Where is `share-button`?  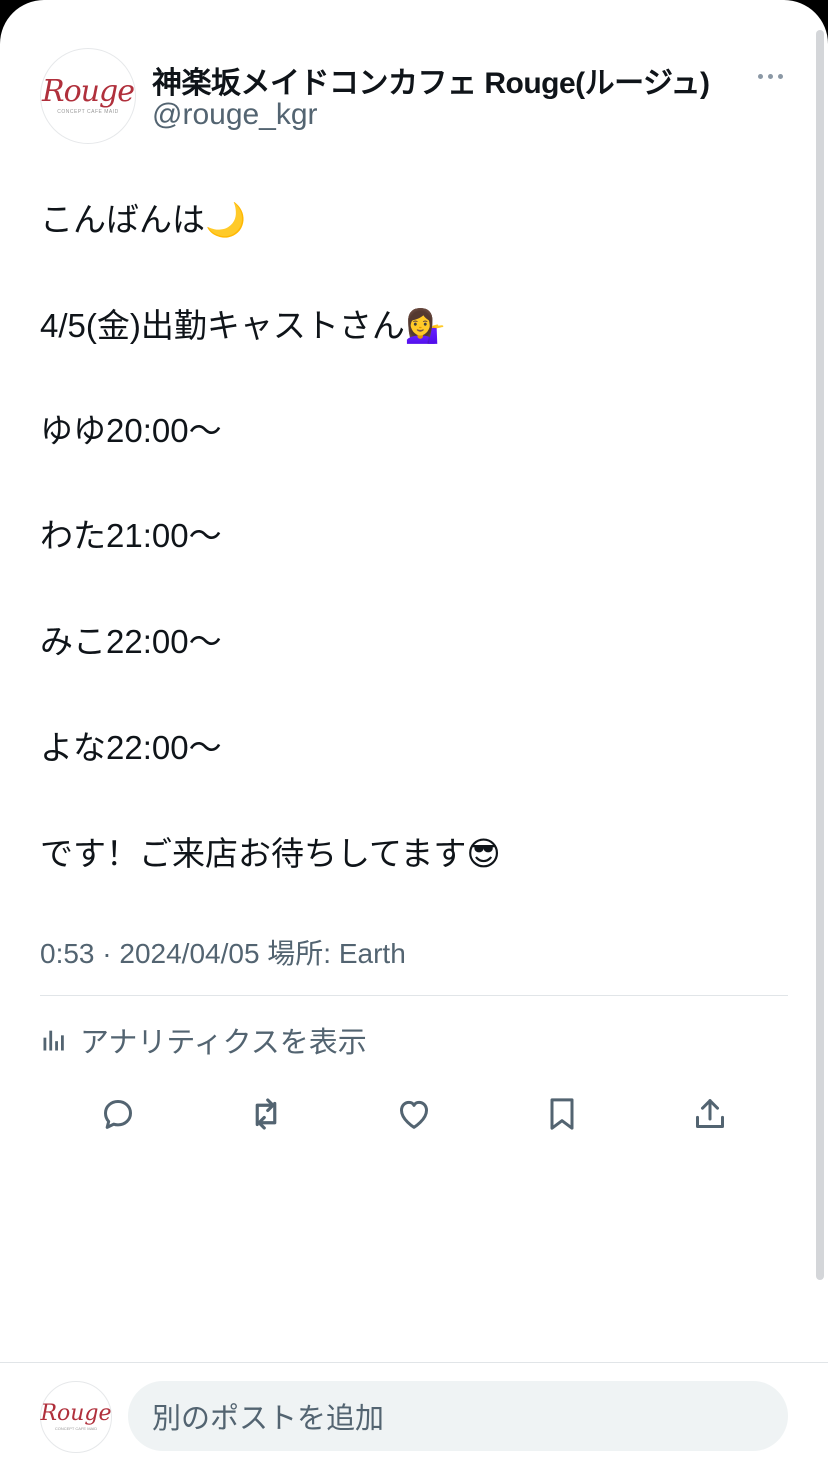
share-button is located at coordinates (710, 1114).